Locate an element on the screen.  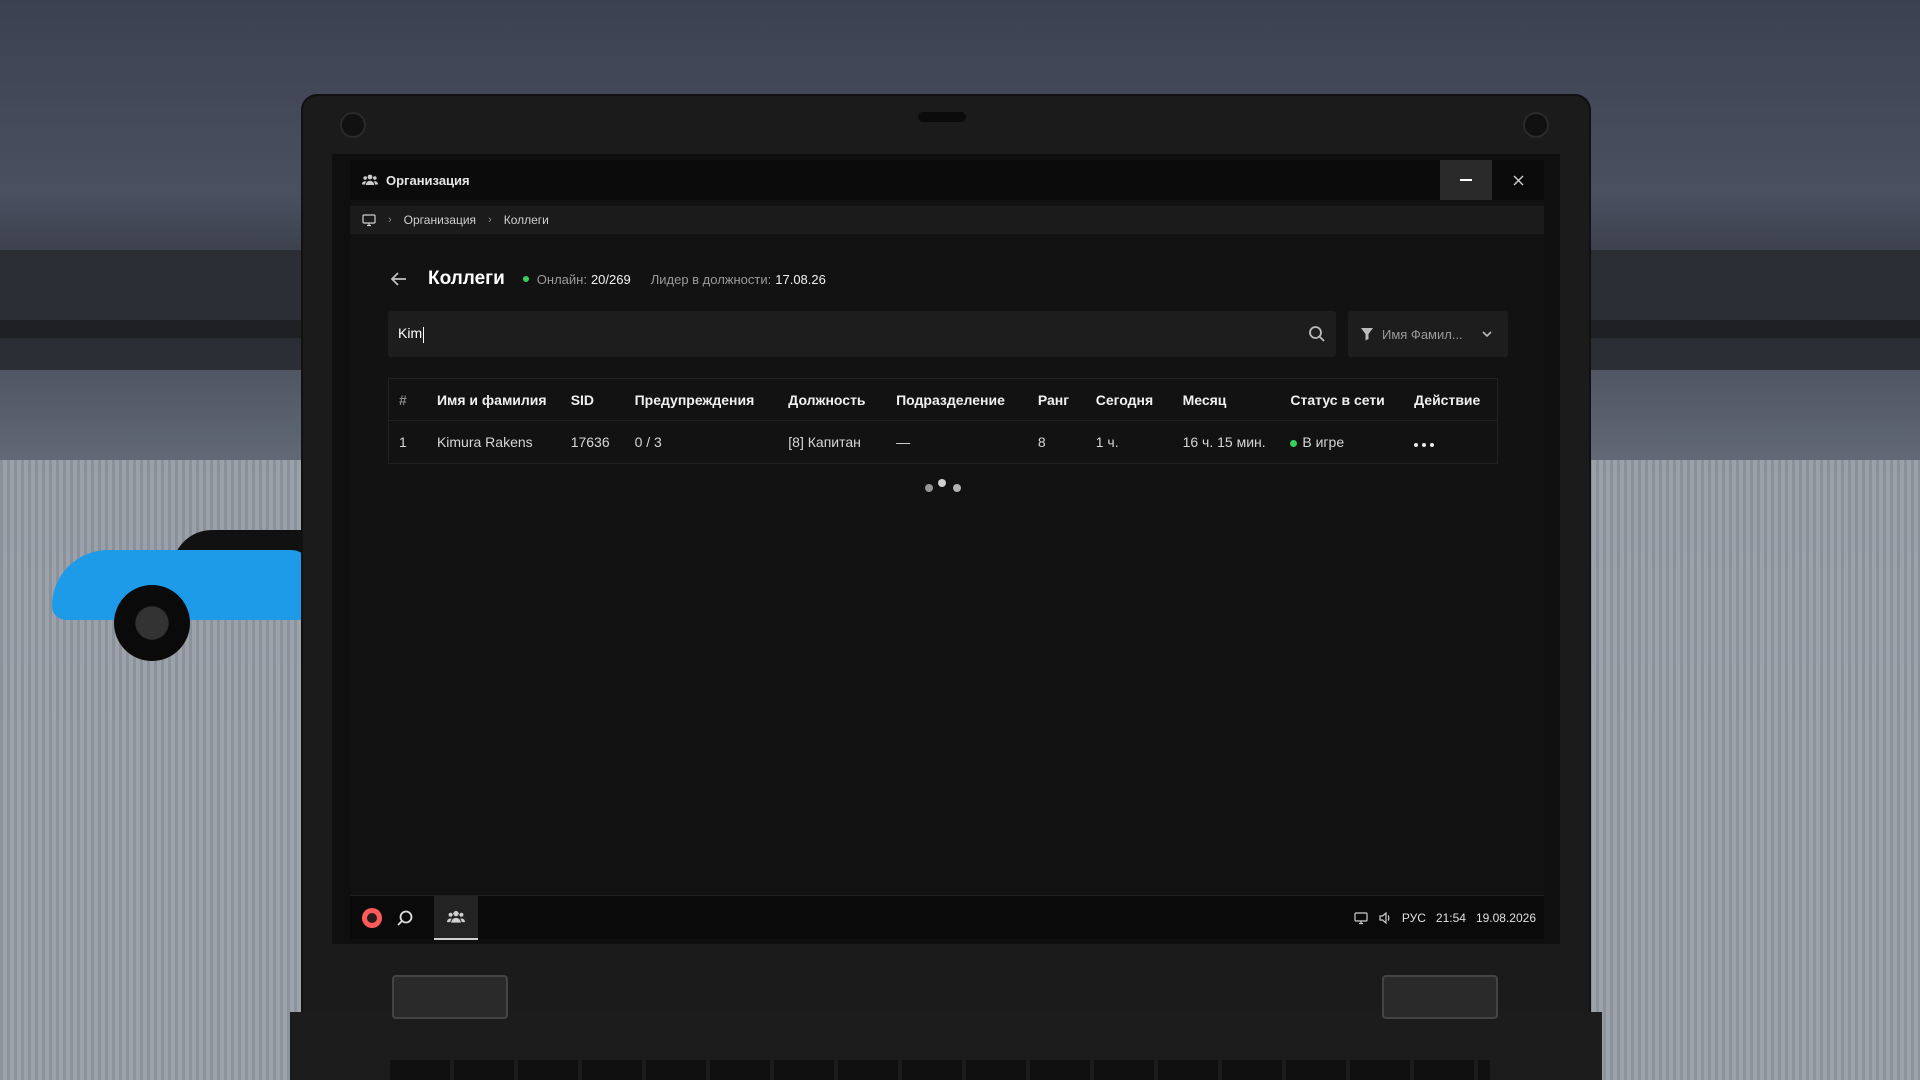
column-header: Месяц is located at coordinates (1227, 400).